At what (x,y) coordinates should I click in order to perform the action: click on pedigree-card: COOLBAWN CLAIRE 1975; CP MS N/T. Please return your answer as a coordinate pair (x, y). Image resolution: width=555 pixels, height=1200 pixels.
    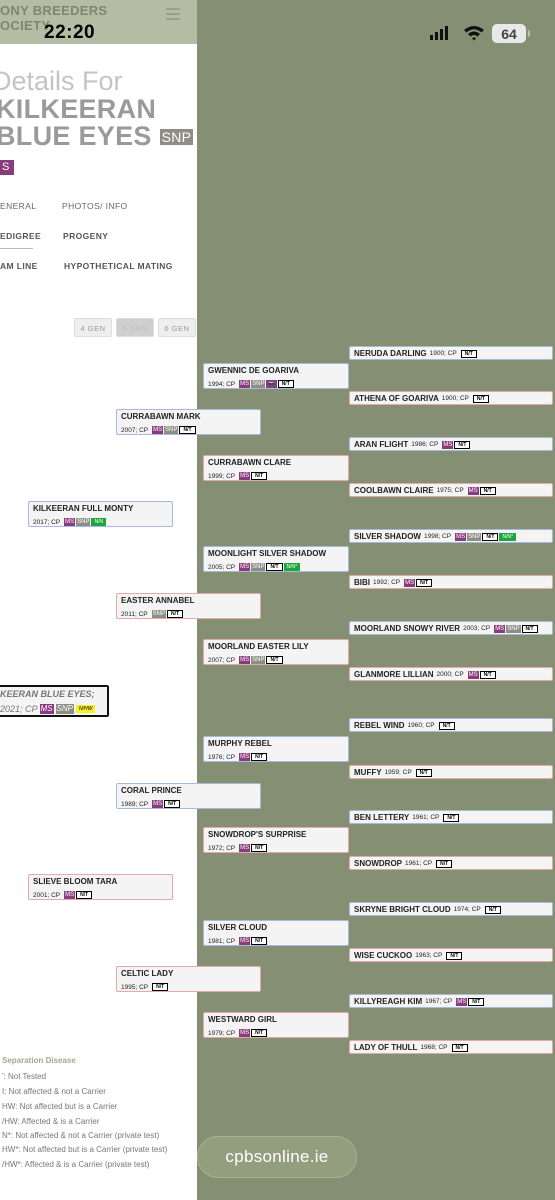
    Looking at the image, I should click on (451, 490).